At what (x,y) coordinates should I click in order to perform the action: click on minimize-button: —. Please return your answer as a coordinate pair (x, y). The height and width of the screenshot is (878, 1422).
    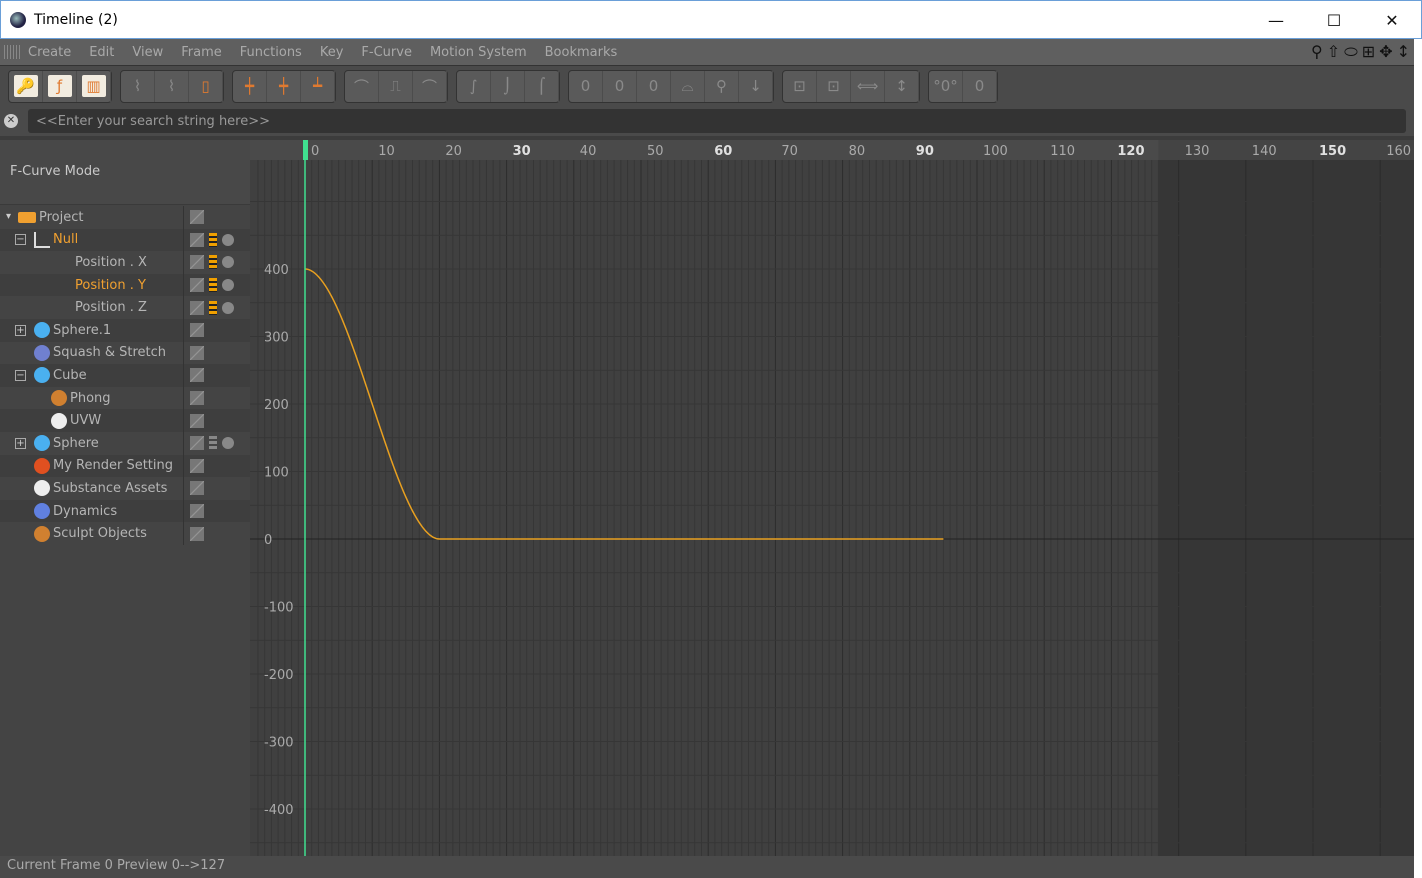
    Looking at the image, I should click on (1276, 20).